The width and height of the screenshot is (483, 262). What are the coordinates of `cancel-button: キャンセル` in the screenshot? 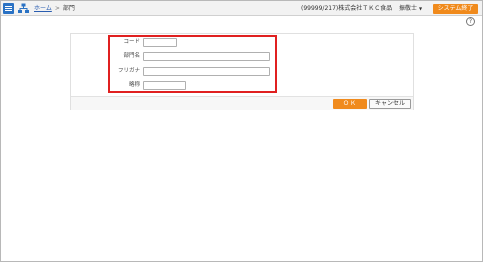 It's located at (390, 104).